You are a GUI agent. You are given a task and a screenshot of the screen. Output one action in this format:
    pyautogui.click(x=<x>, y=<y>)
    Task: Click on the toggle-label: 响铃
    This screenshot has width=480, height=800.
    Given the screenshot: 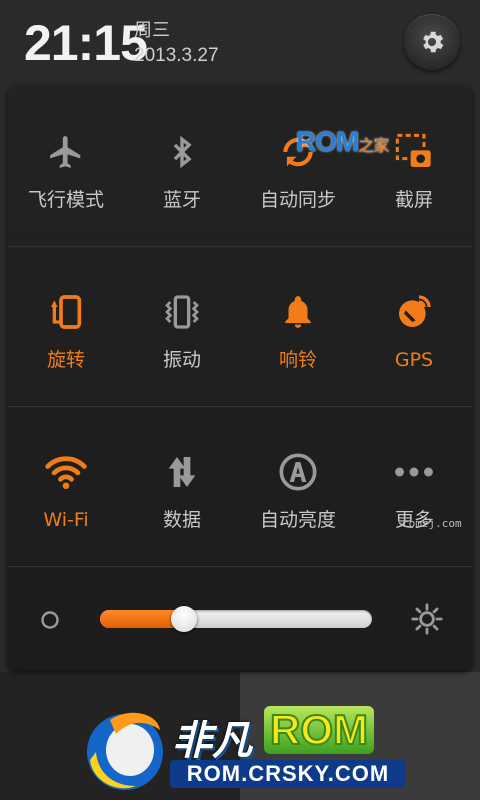 What is the action you would take?
    pyautogui.click(x=297, y=360)
    